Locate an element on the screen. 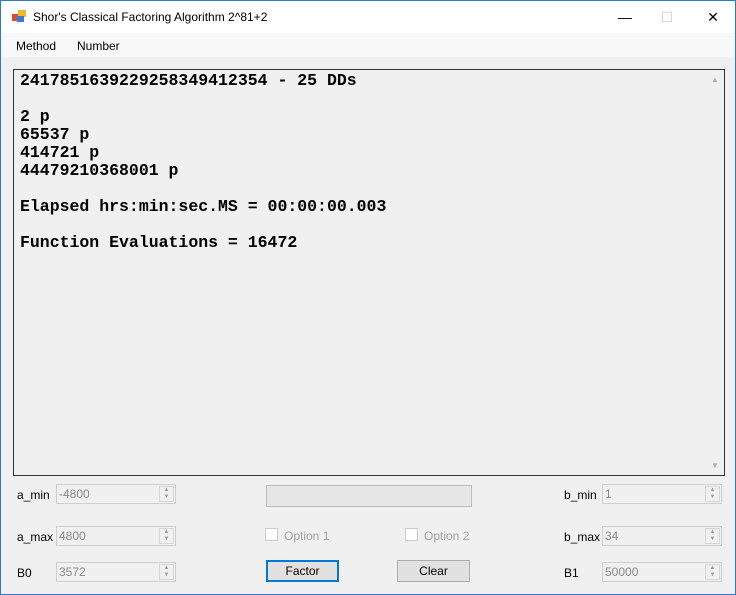 Image resolution: width=736 pixels, height=595 pixels. b-min-input: 1 ▲ ▼ is located at coordinates (662, 494).